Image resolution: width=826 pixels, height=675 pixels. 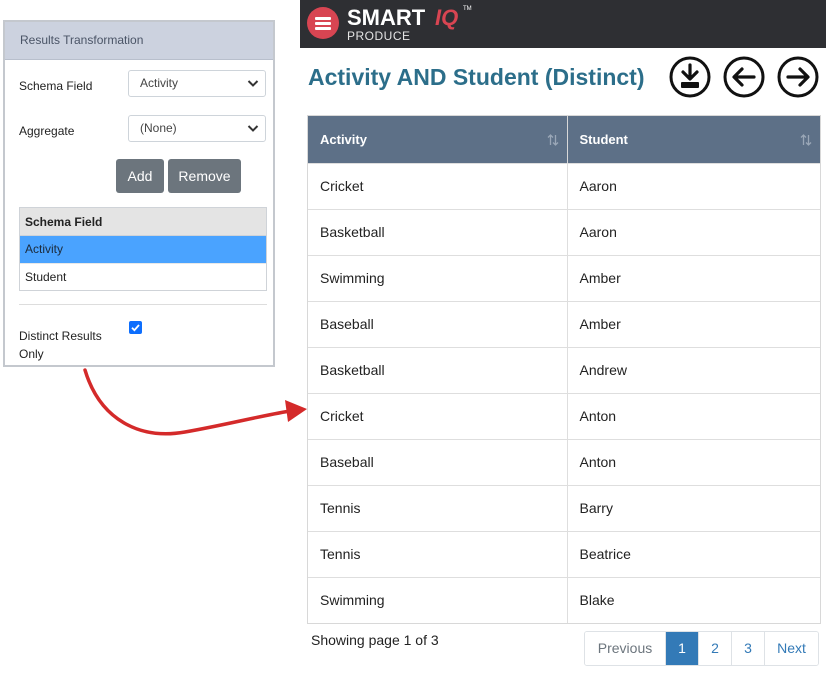 What do you see at coordinates (690, 77) in the screenshot?
I see `download-icon` at bounding box center [690, 77].